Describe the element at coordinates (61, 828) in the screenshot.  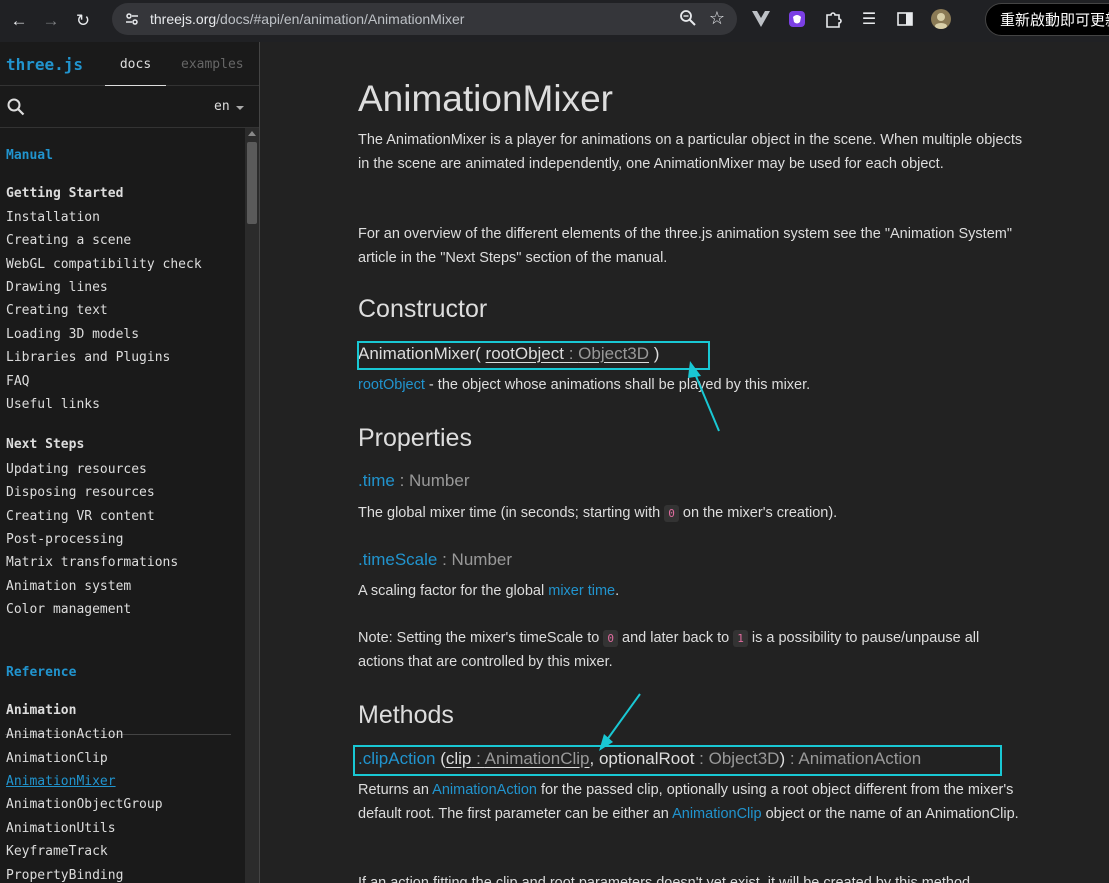
I see `nav-item-animationutils: AnimationUtils` at that location.